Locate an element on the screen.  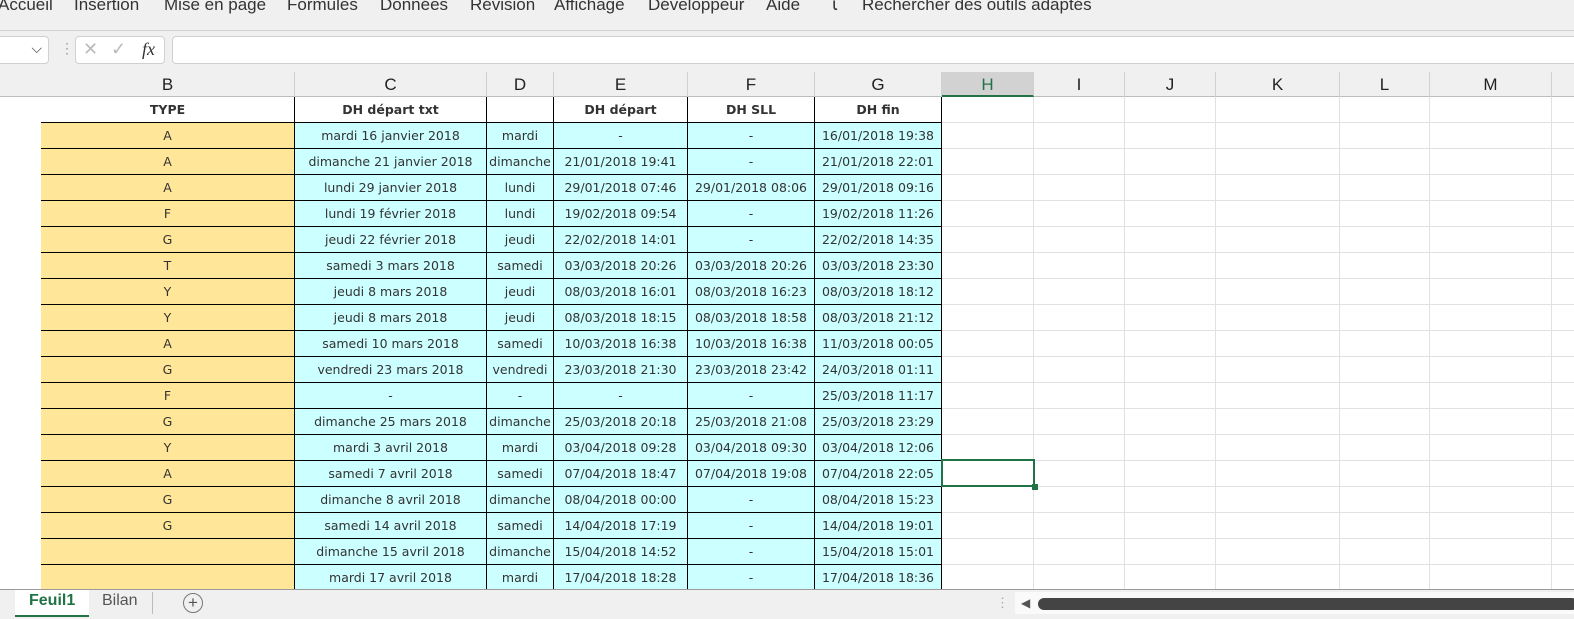
column-header-b: B is located at coordinates (168, 84).